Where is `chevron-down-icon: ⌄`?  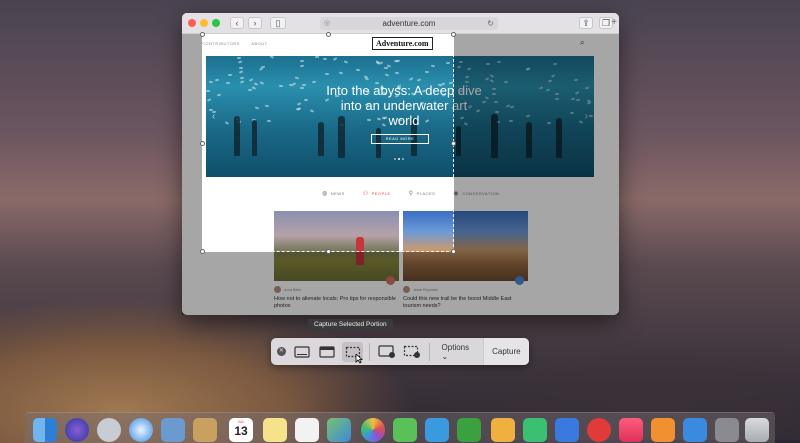
chevron-down-icon: ⌄ is located at coordinates (445, 356).